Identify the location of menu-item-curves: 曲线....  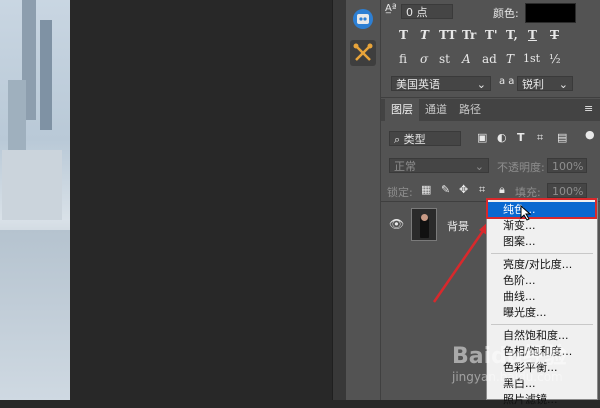
(542, 297).